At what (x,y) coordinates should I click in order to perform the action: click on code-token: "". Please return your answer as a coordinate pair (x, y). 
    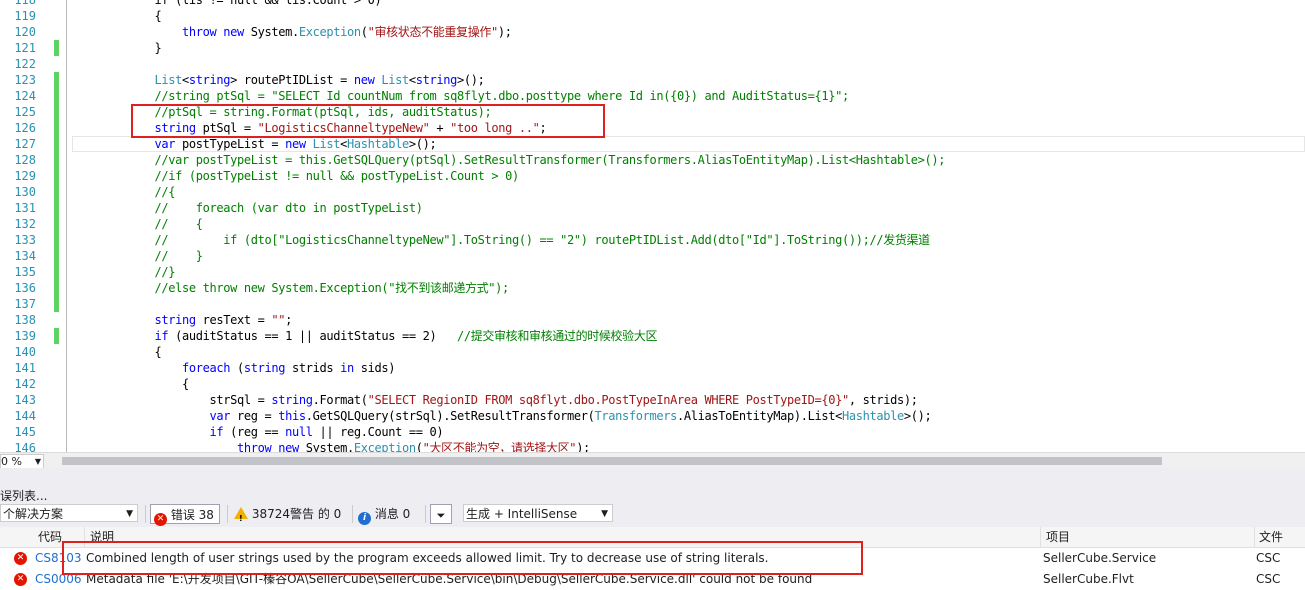
    Looking at the image, I should click on (278, 320).